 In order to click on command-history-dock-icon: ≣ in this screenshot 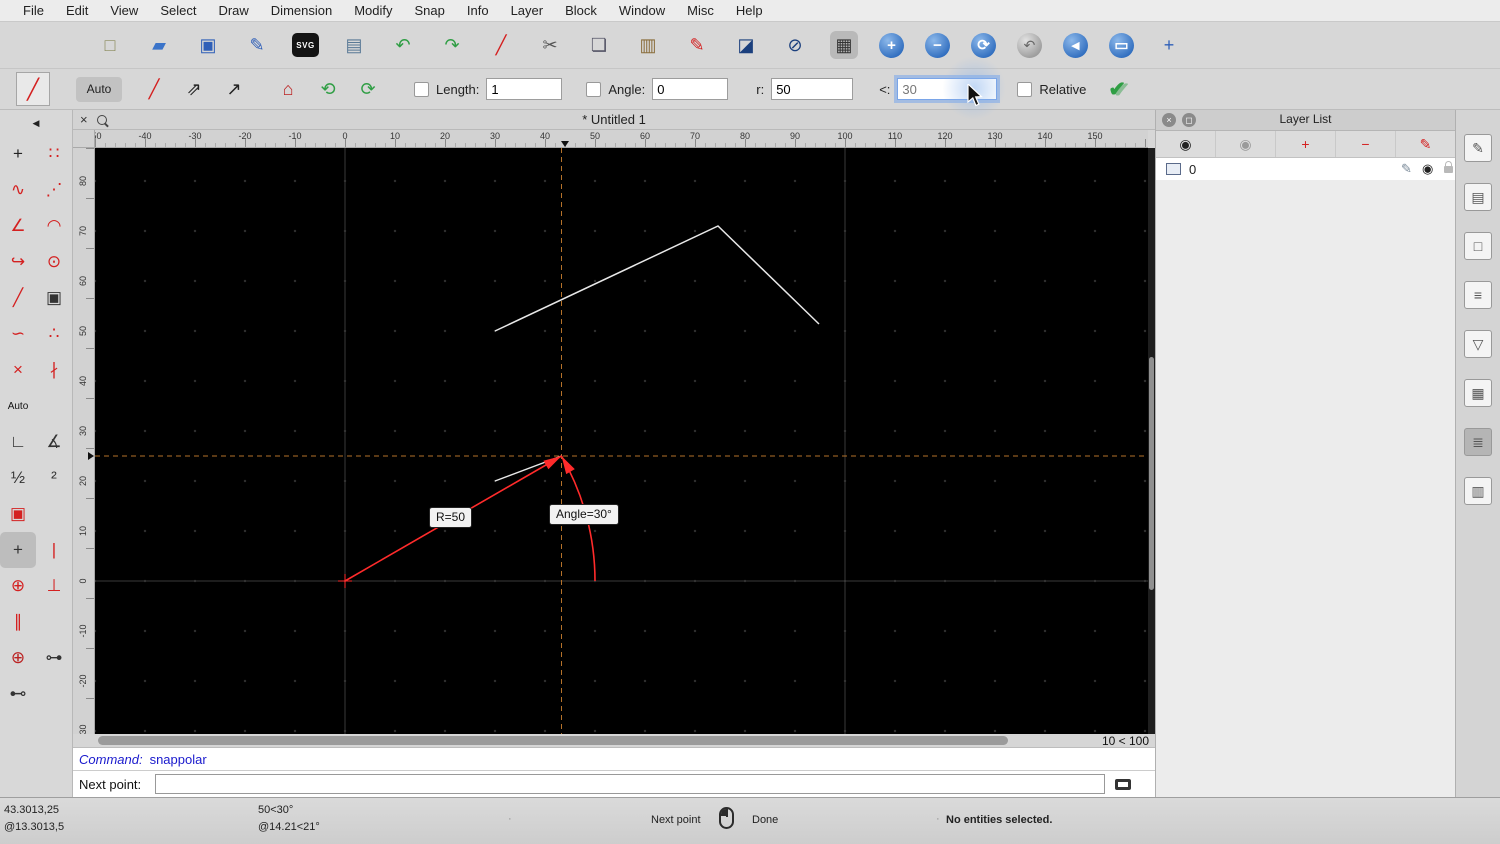, I will do `click(1478, 442)`.